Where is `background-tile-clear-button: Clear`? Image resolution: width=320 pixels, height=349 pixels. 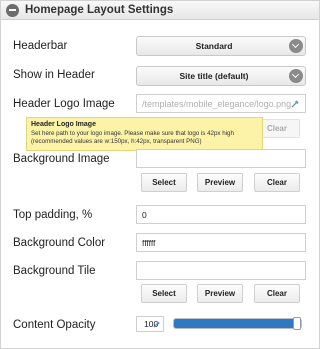 background-tile-clear-button: Clear is located at coordinates (277, 293).